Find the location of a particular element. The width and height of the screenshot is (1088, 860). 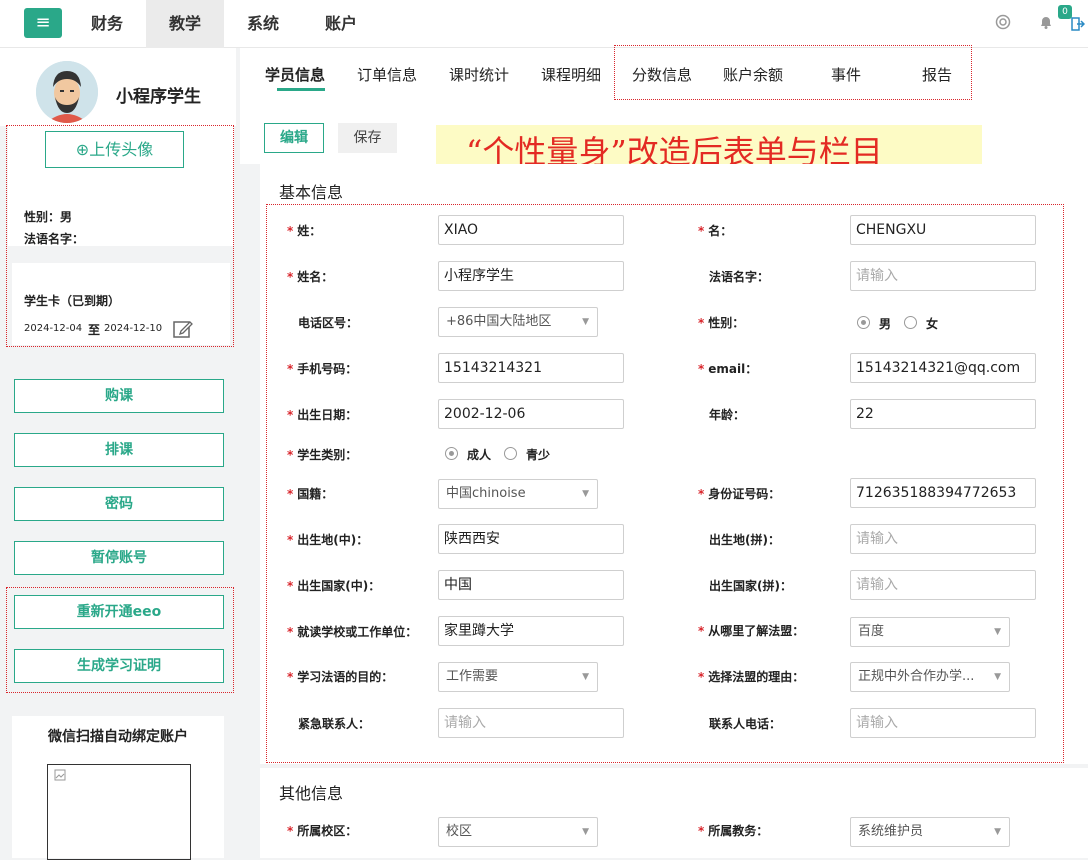

highlight-profile-box is located at coordinates (120, 236).